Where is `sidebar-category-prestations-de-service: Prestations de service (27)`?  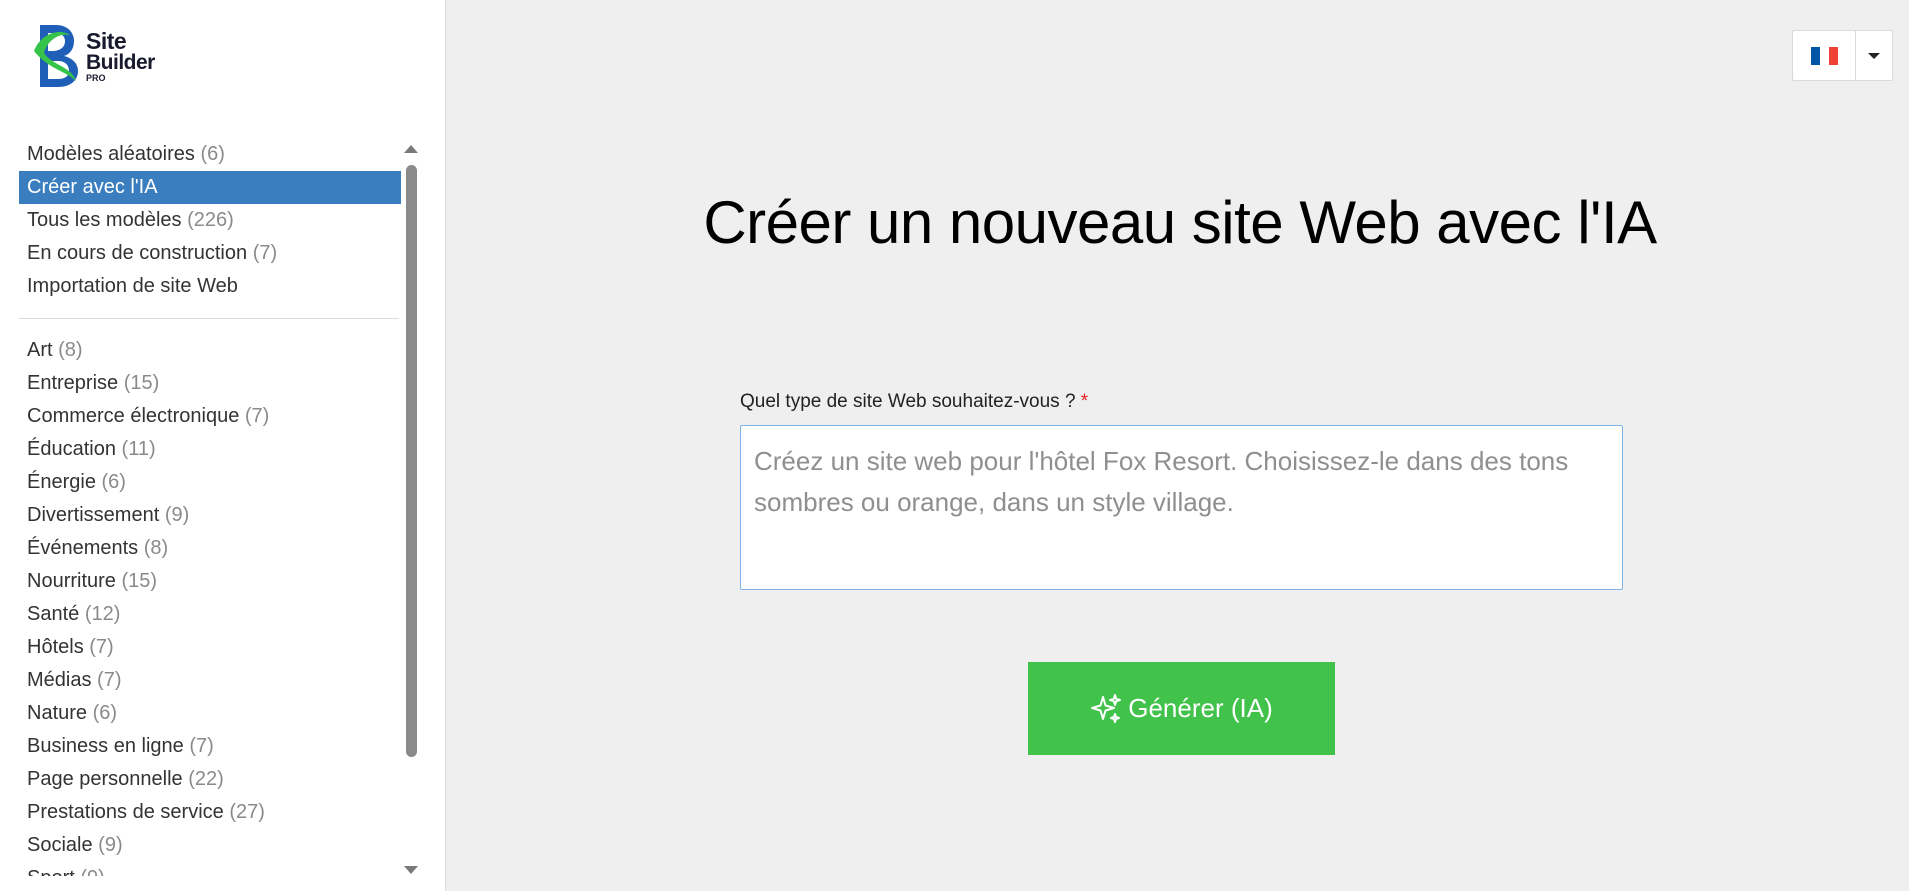
sidebar-category-prestations-de-service: Prestations de service (27) is located at coordinates (210, 812).